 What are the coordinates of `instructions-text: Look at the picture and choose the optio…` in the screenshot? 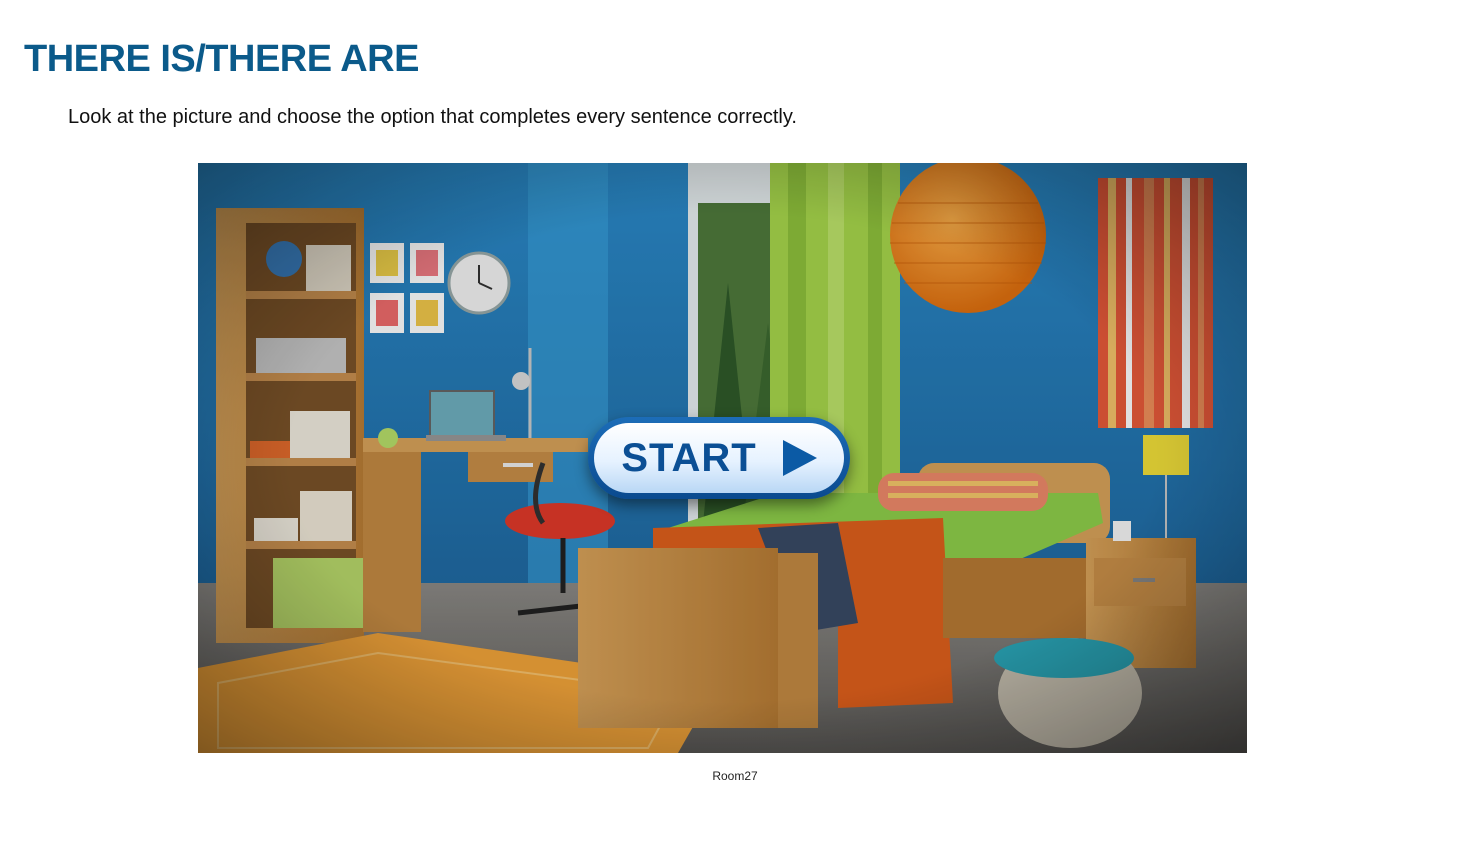 It's located at (432, 117).